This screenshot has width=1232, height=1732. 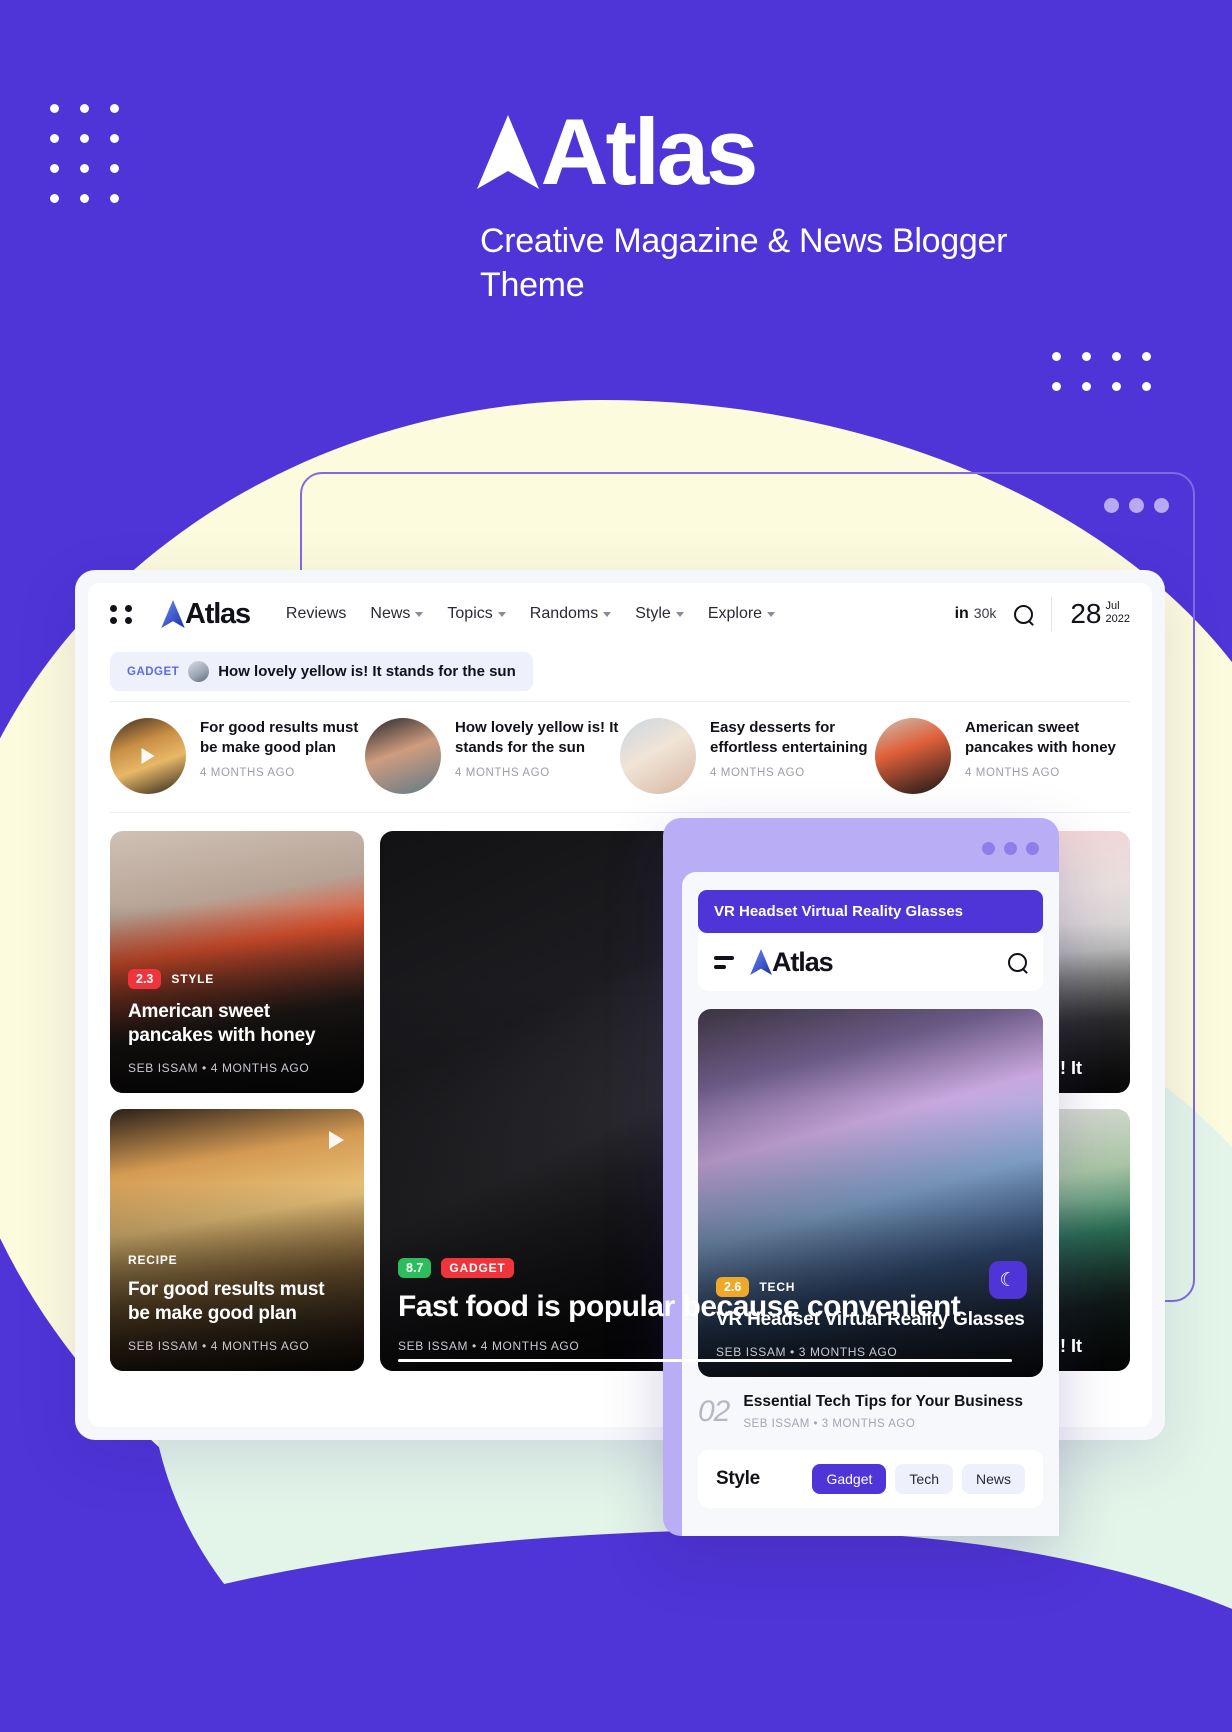 What do you see at coordinates (1071, 1068) in the screenshot?
I see `card-title-fragment: ! It` at bounding box center [1071, 1068].